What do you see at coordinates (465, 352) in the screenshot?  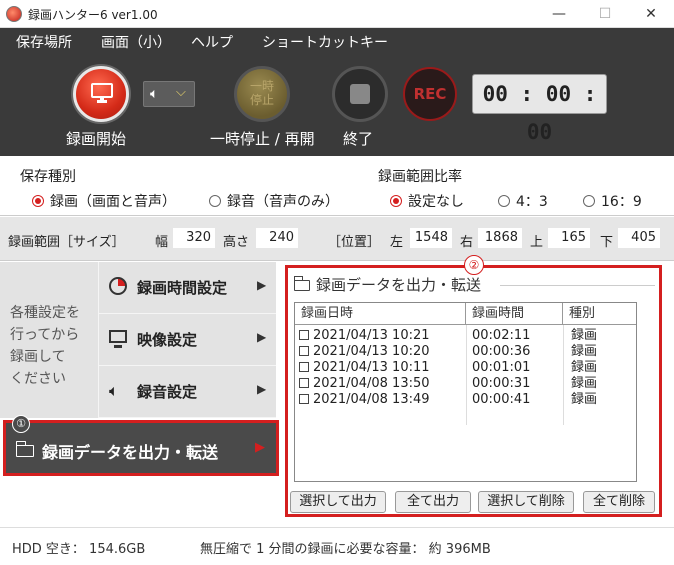 I see `table-row: 2021/04/13 10:20 00:00:36 録画` at bounding box center [465, 352].